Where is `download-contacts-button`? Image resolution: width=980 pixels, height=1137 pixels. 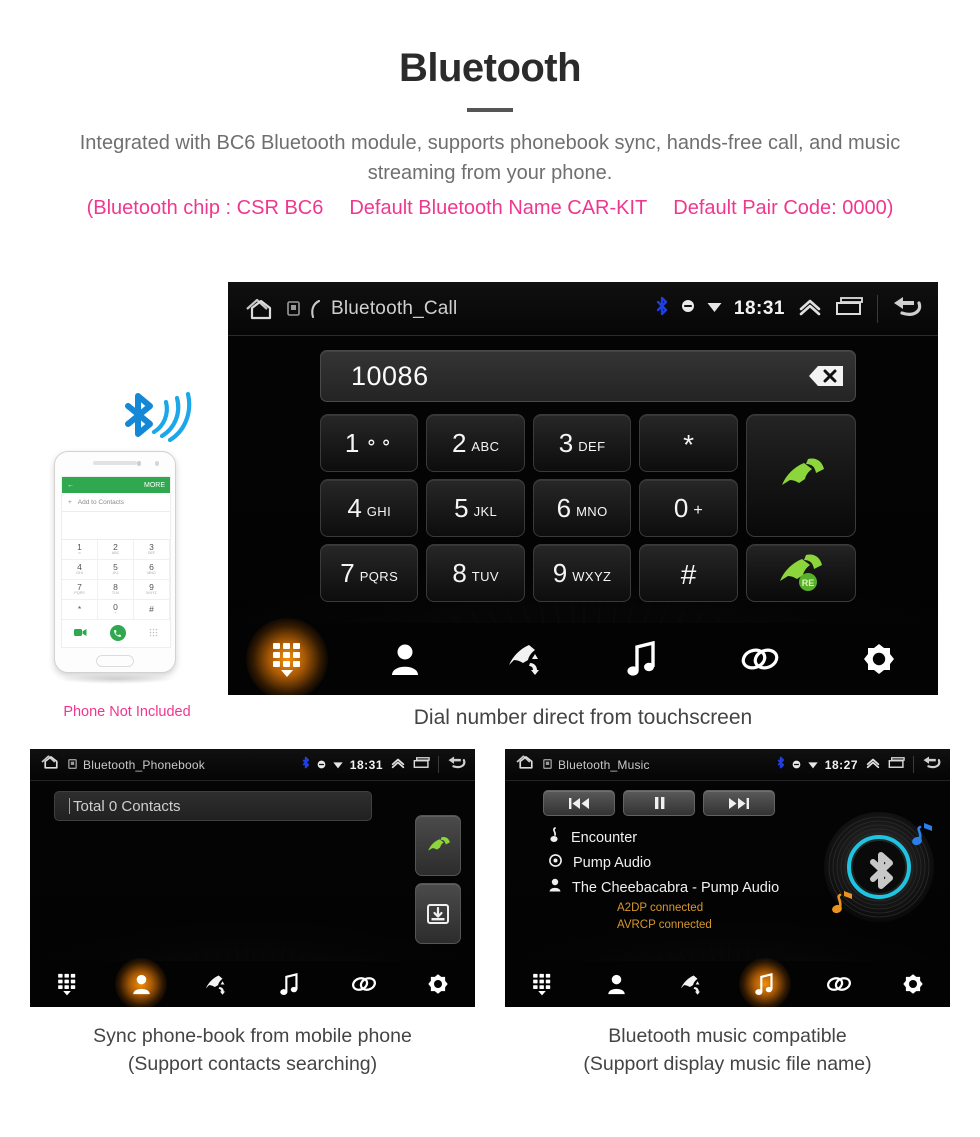
download-contacts-button is located at coordinates (438, 913).